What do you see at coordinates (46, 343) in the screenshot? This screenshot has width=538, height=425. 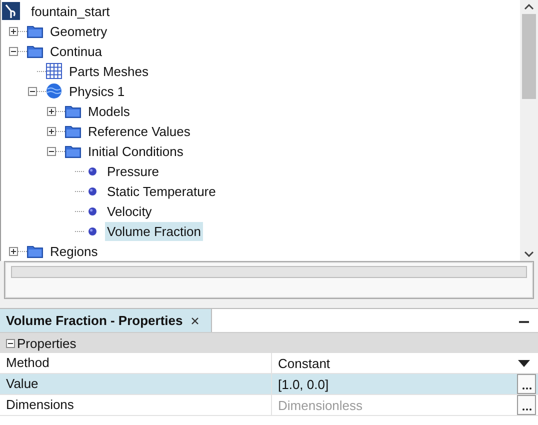 I see `section-title: Properties` at bounding box center [46, 343].